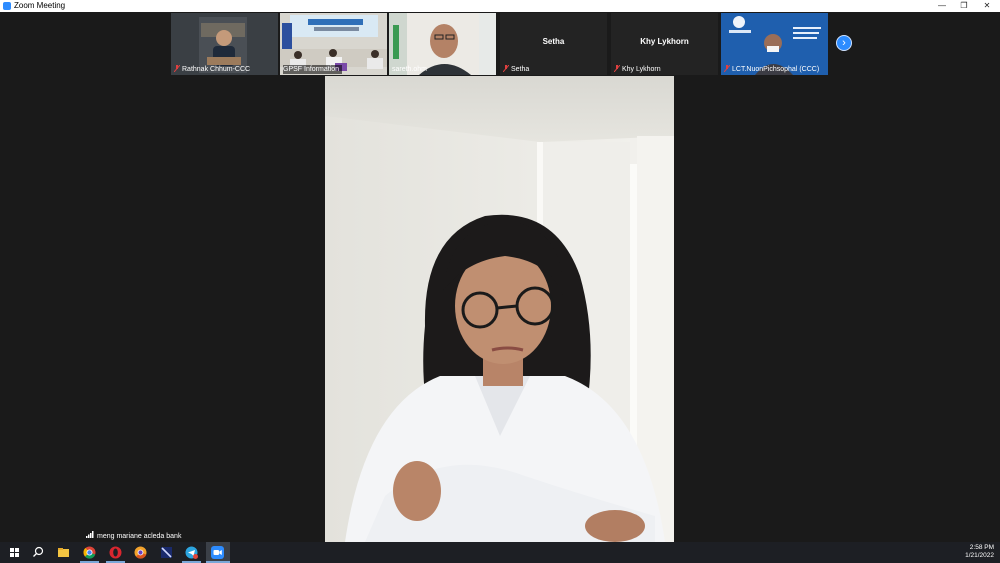  I want to click on participant-name-label: Rathnak Chhum-CCC, so click(213, 69).